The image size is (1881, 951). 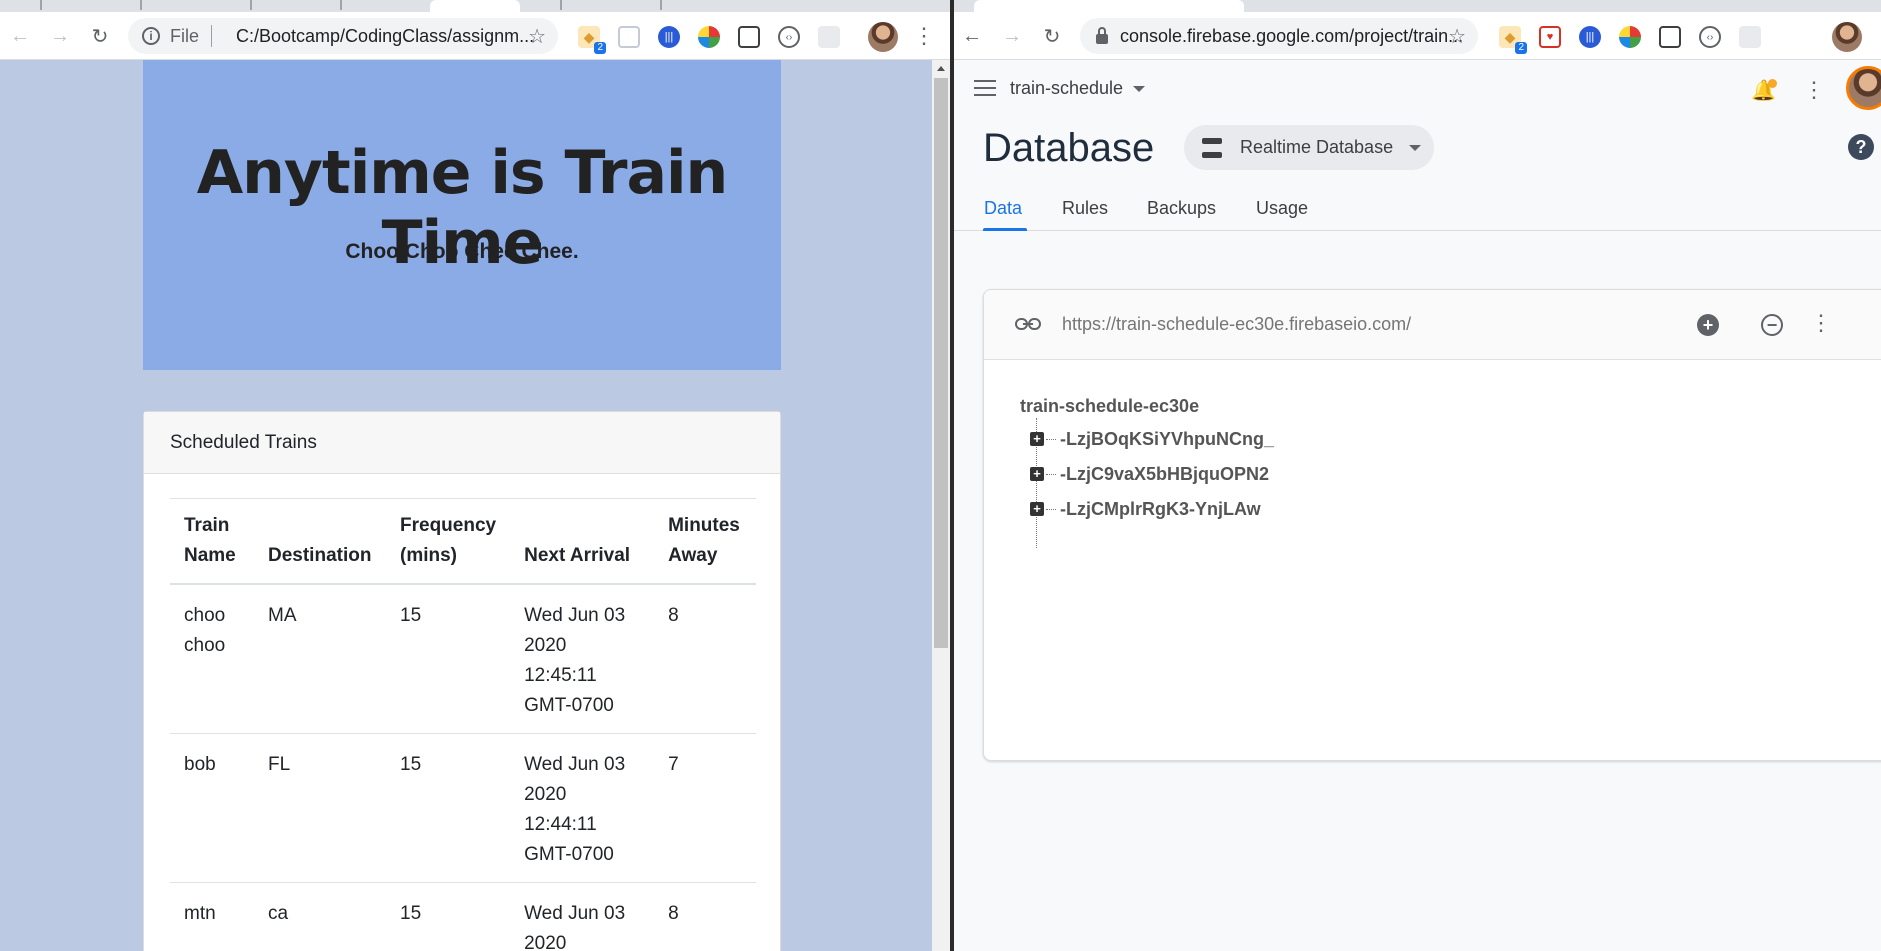 What do you see at coordinates (212, 659) in the screenshot?
I see `train-name-cell: choo choo` at bounding box center [212, 659].